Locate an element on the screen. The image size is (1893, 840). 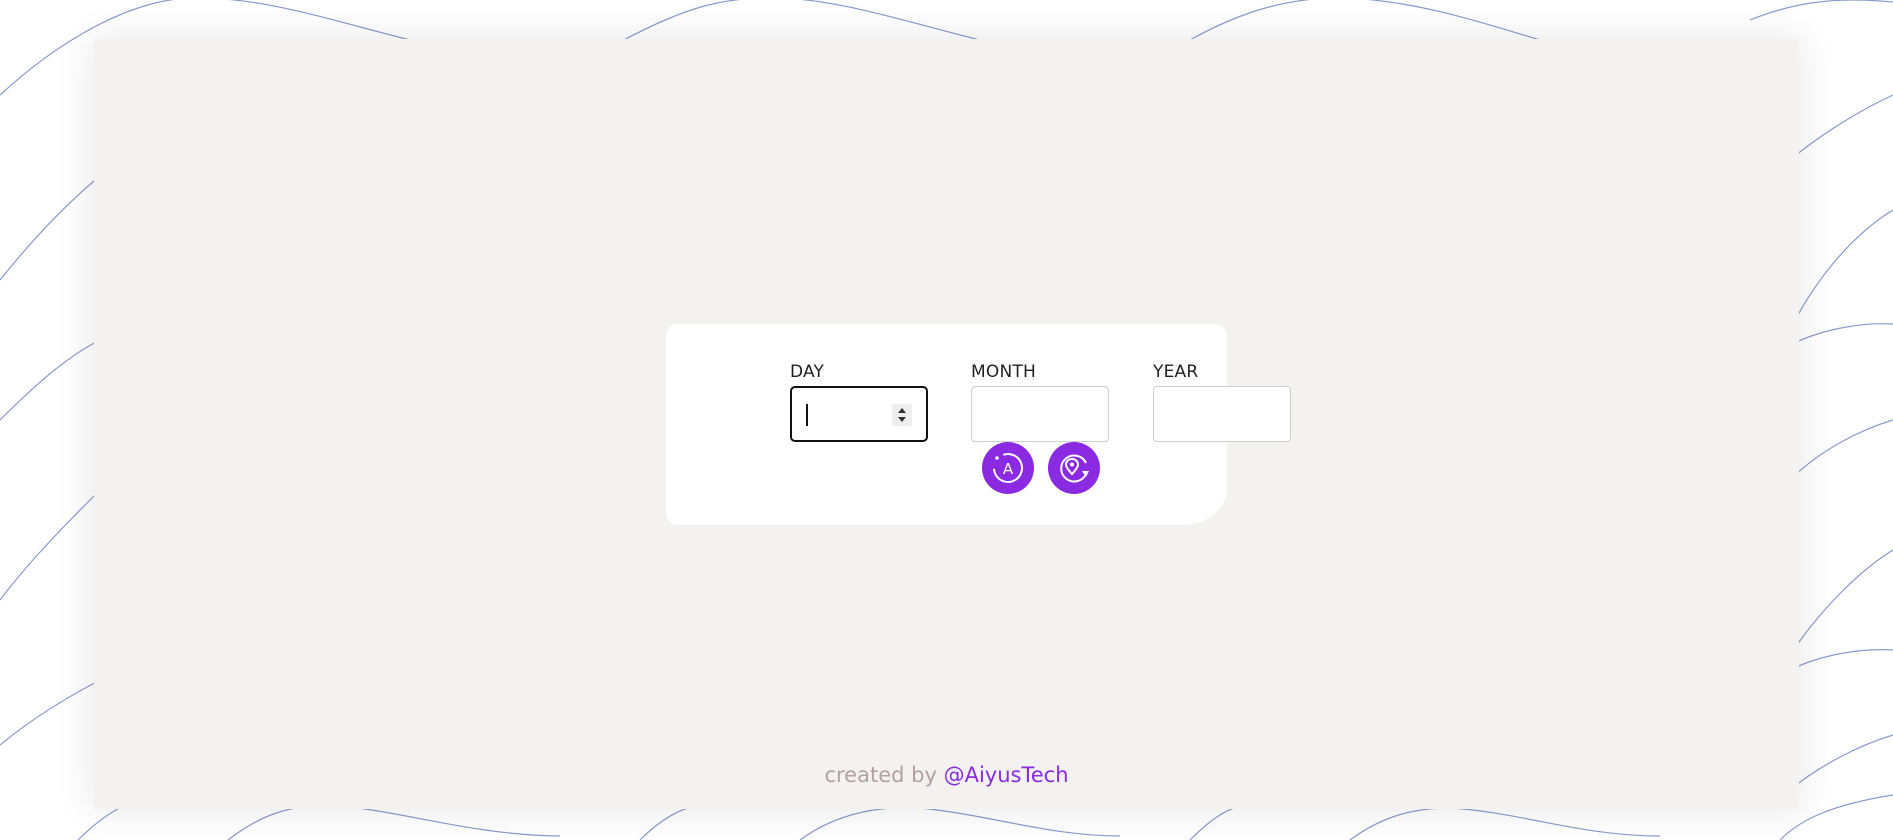
number-spinner is located at coordinates (902, 415).